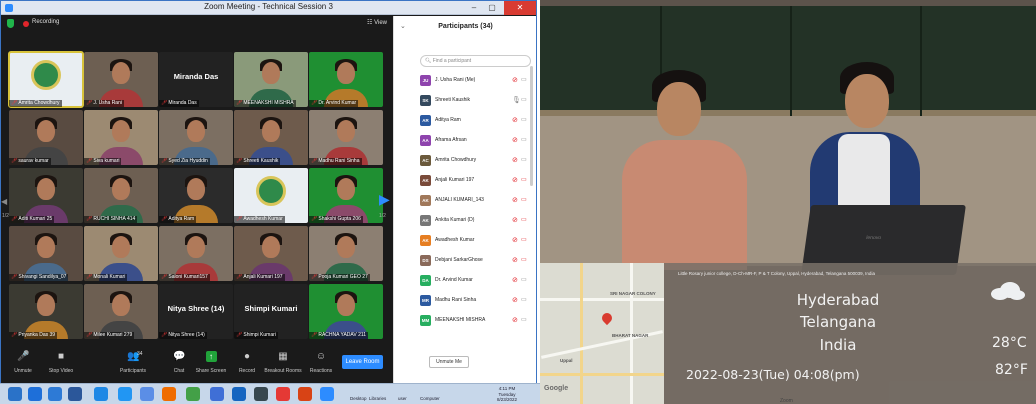 This screenshot has width=1036, height=404. What do you see at coordinates (121, 311) in the screenshot?
I see `video-tile: 🎤︎Milee Kumari 279` at bounding box center [121, 311].